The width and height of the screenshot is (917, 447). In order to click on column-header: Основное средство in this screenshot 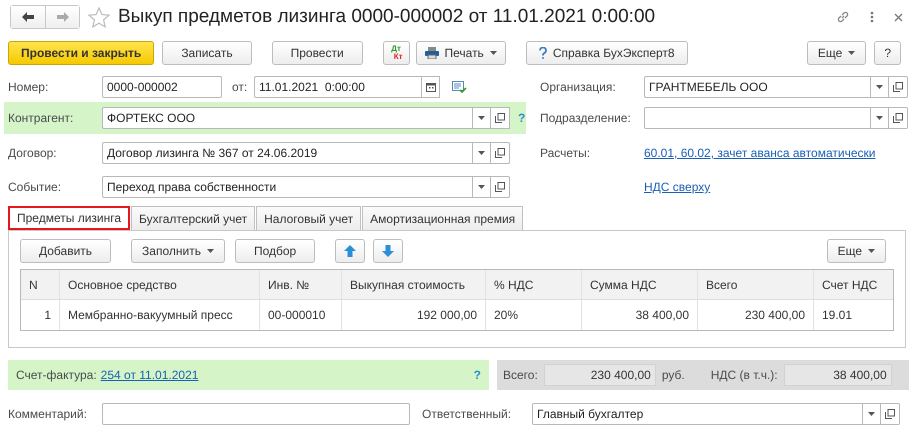, I will do `click(159, 284)`.